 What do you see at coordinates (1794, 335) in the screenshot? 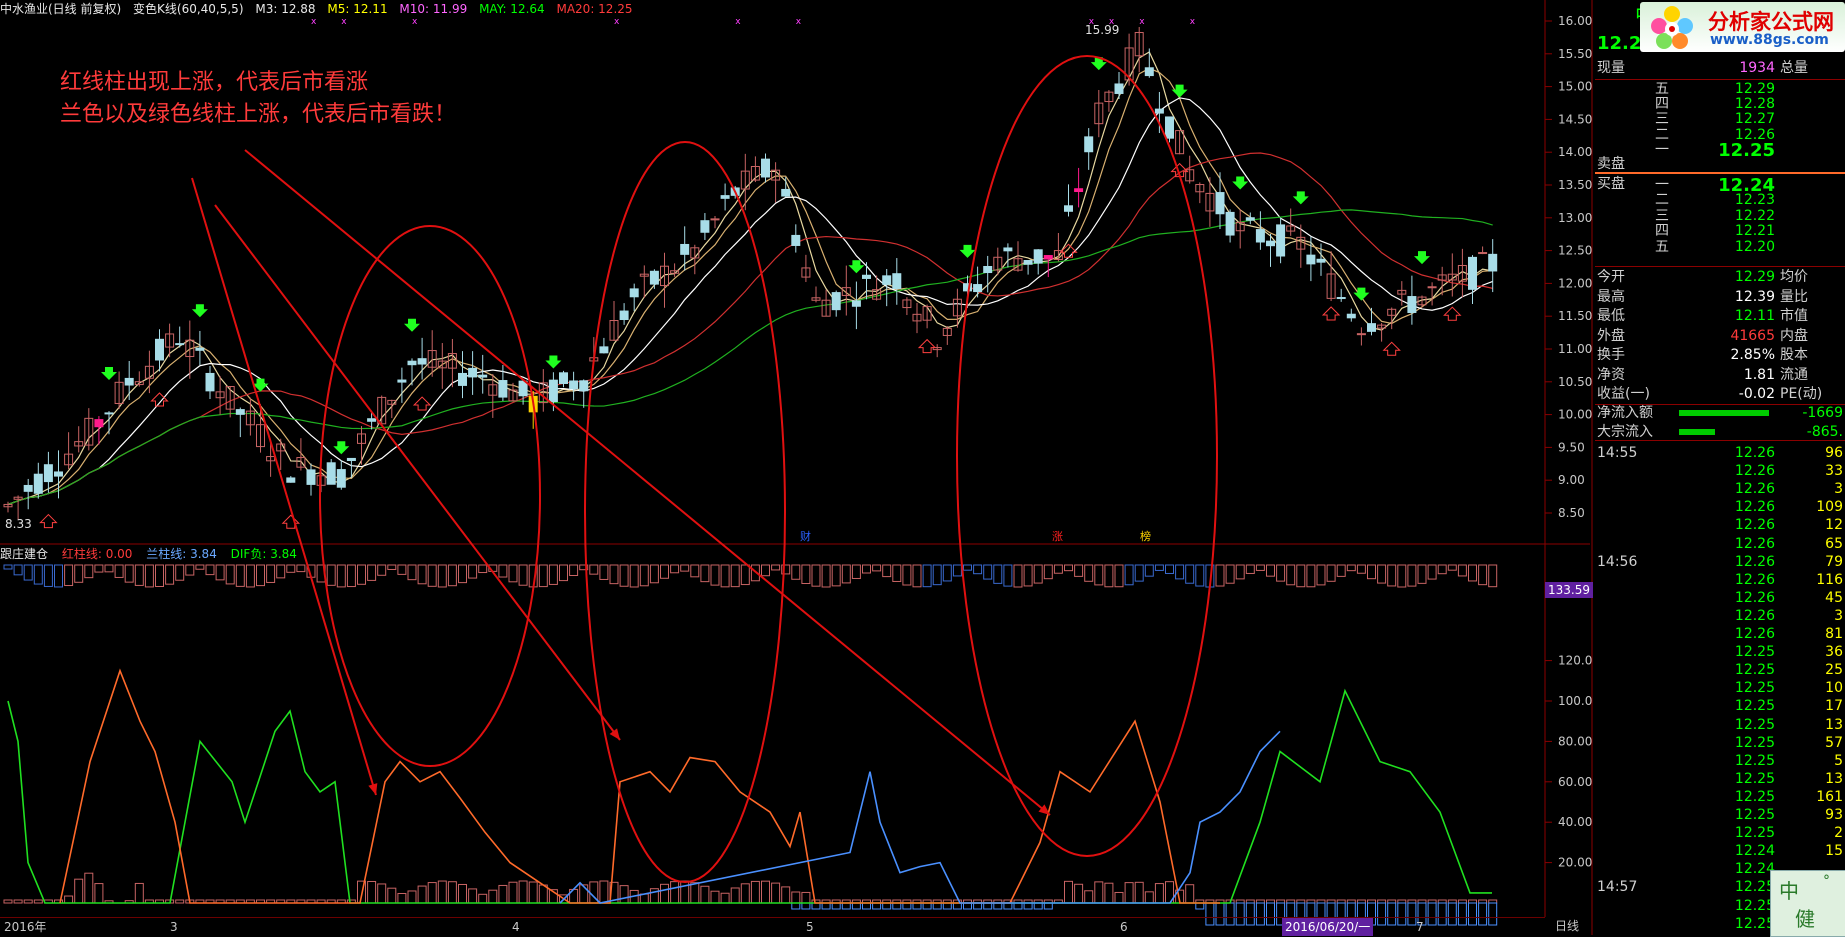
I see `stat-label-2: 内盘` at bounding box center [1794, 335].